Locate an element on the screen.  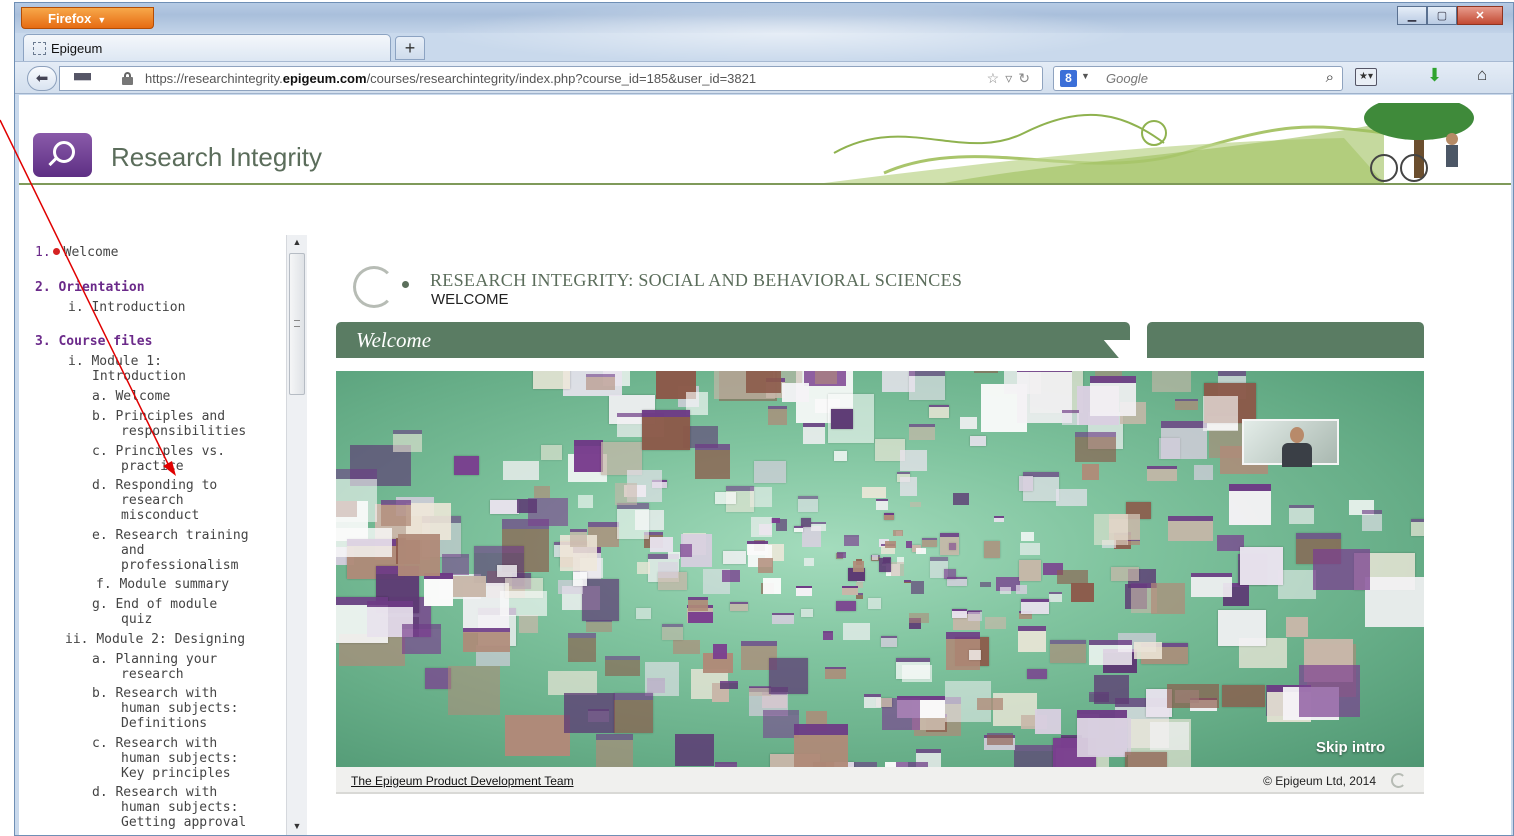
download-icon: ⬇ is located at coordinates (1434, 75).